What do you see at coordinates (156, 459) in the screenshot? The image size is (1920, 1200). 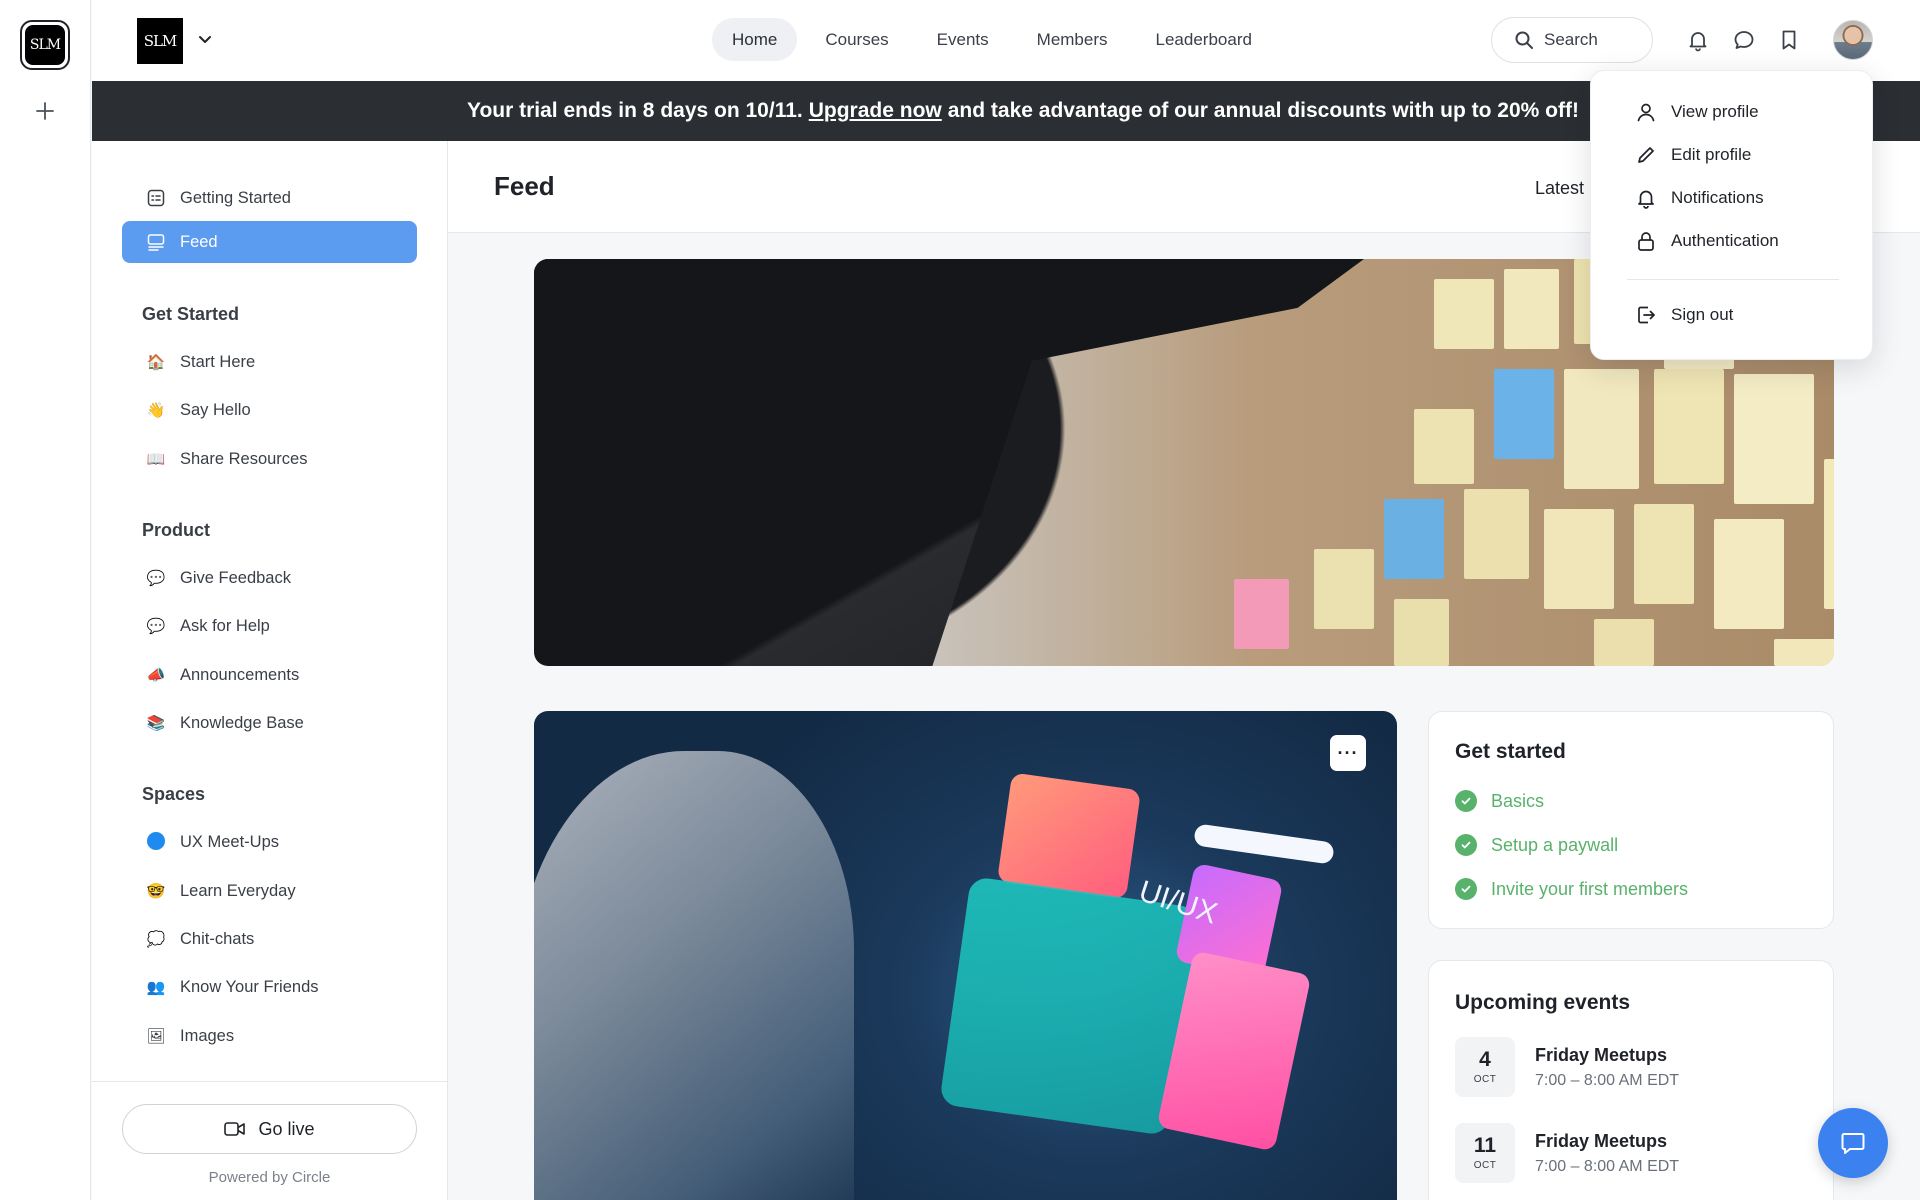 I see `book-icon: 📖` at bounding box center [156, 459].